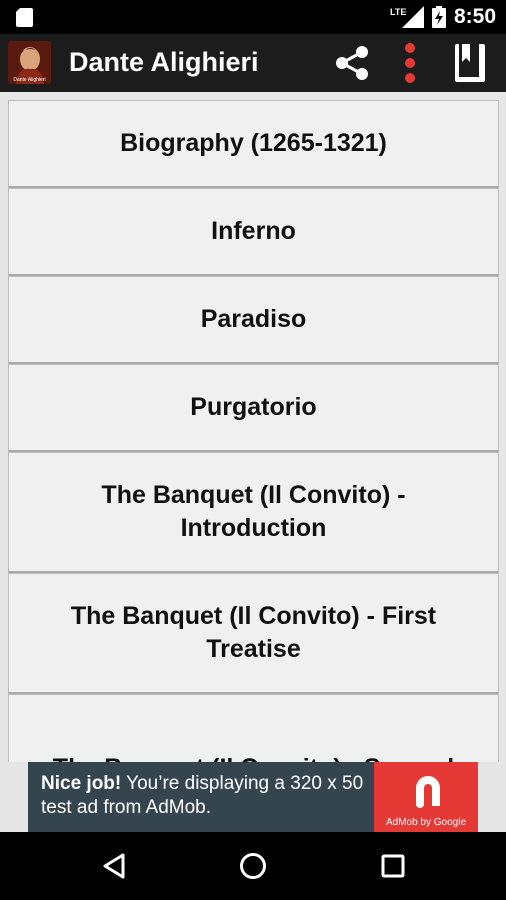 This screenshot has width=506, height=900. I want to click on back-button, so click(114, 866).